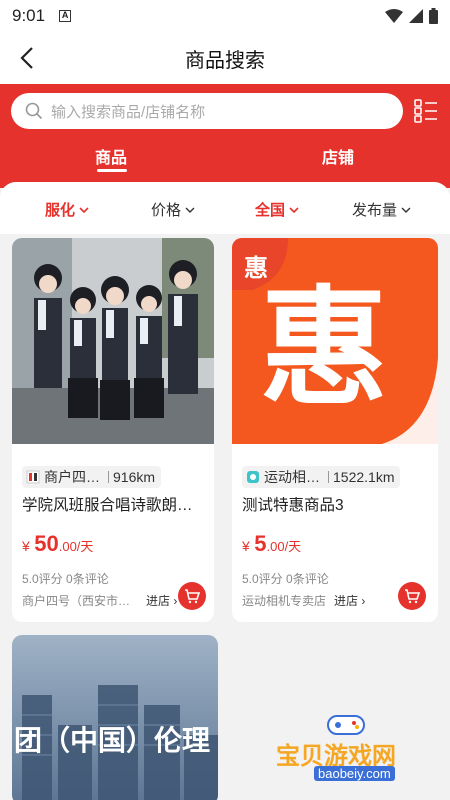  Describe the element at coordinates (416, 16) in the screenshot. I see `cellular-icon` at that location.